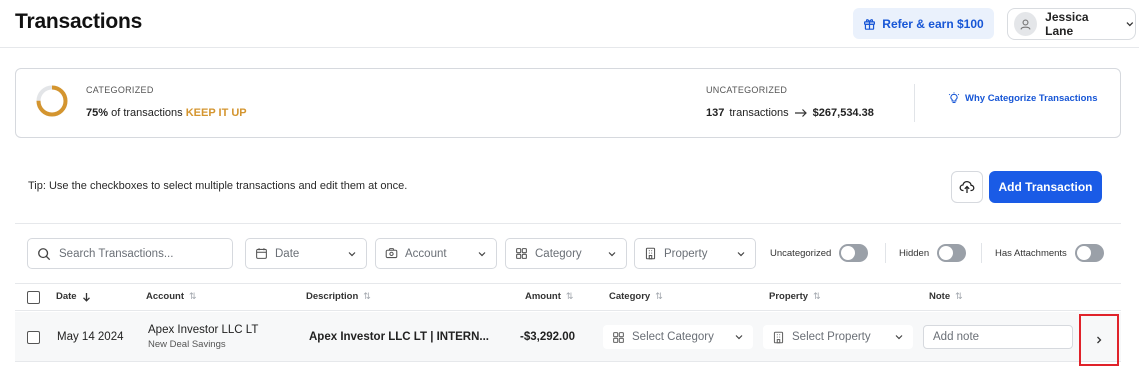 The width and height of the screenshot is (1139, 366). What do you see at coordinates (747, 90) in the screenshot?
I see `uncategorized-label: UNCATEGORIZED` at bounding box center [747, 90].